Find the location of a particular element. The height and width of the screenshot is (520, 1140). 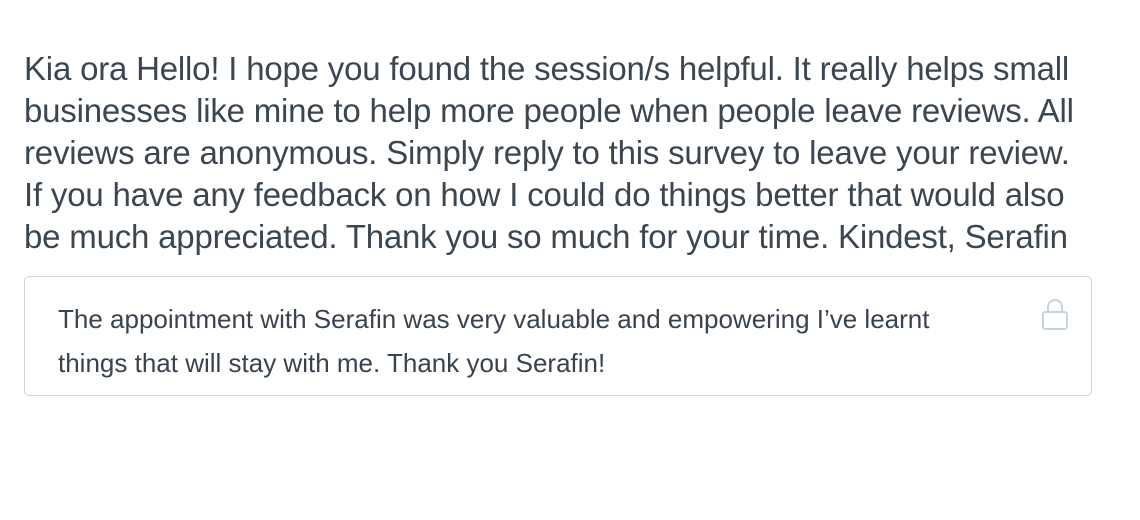

lock-icon is located at coordinates (1055, 314).